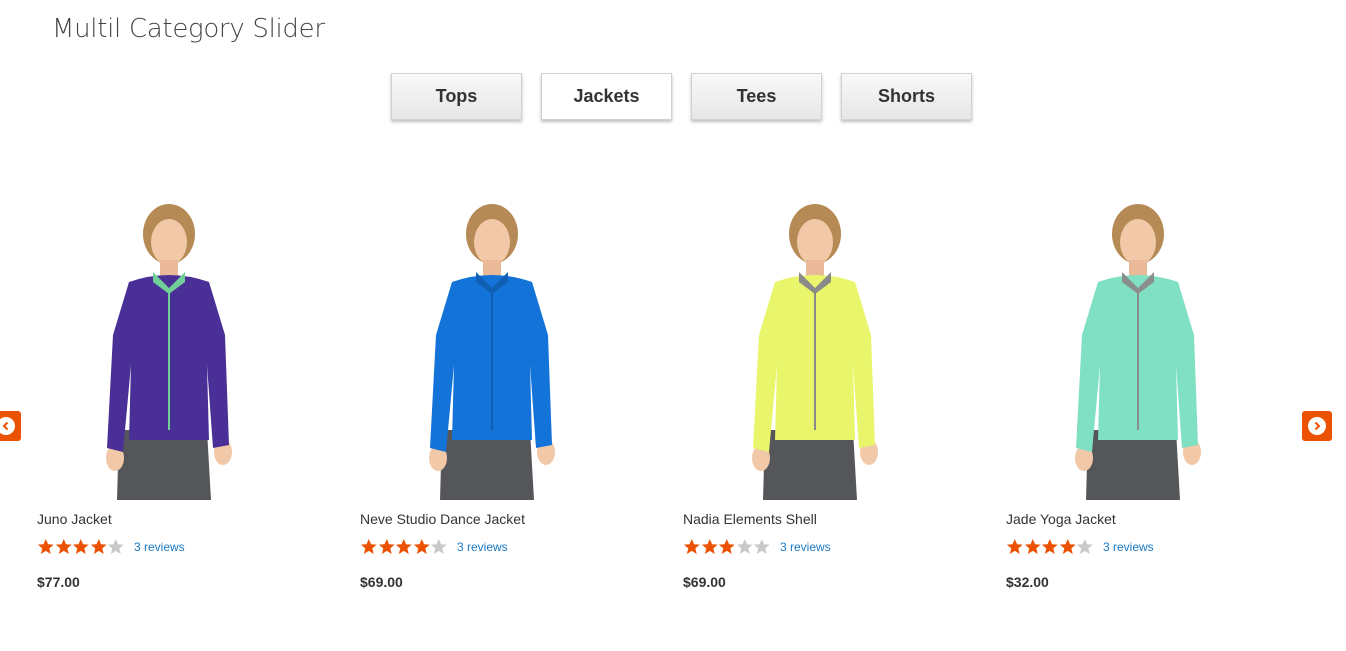  What do you see at coordinates (756, 96) in the screenshot?
I see `tab-tees: Tees` at bounding box center [756, 96].